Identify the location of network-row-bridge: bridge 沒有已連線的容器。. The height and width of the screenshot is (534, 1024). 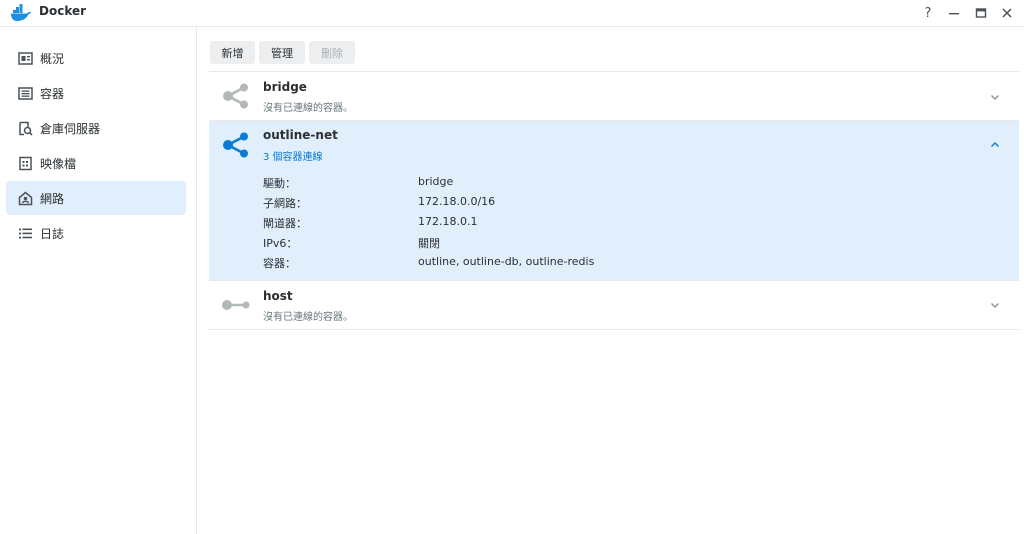
(614, 96).